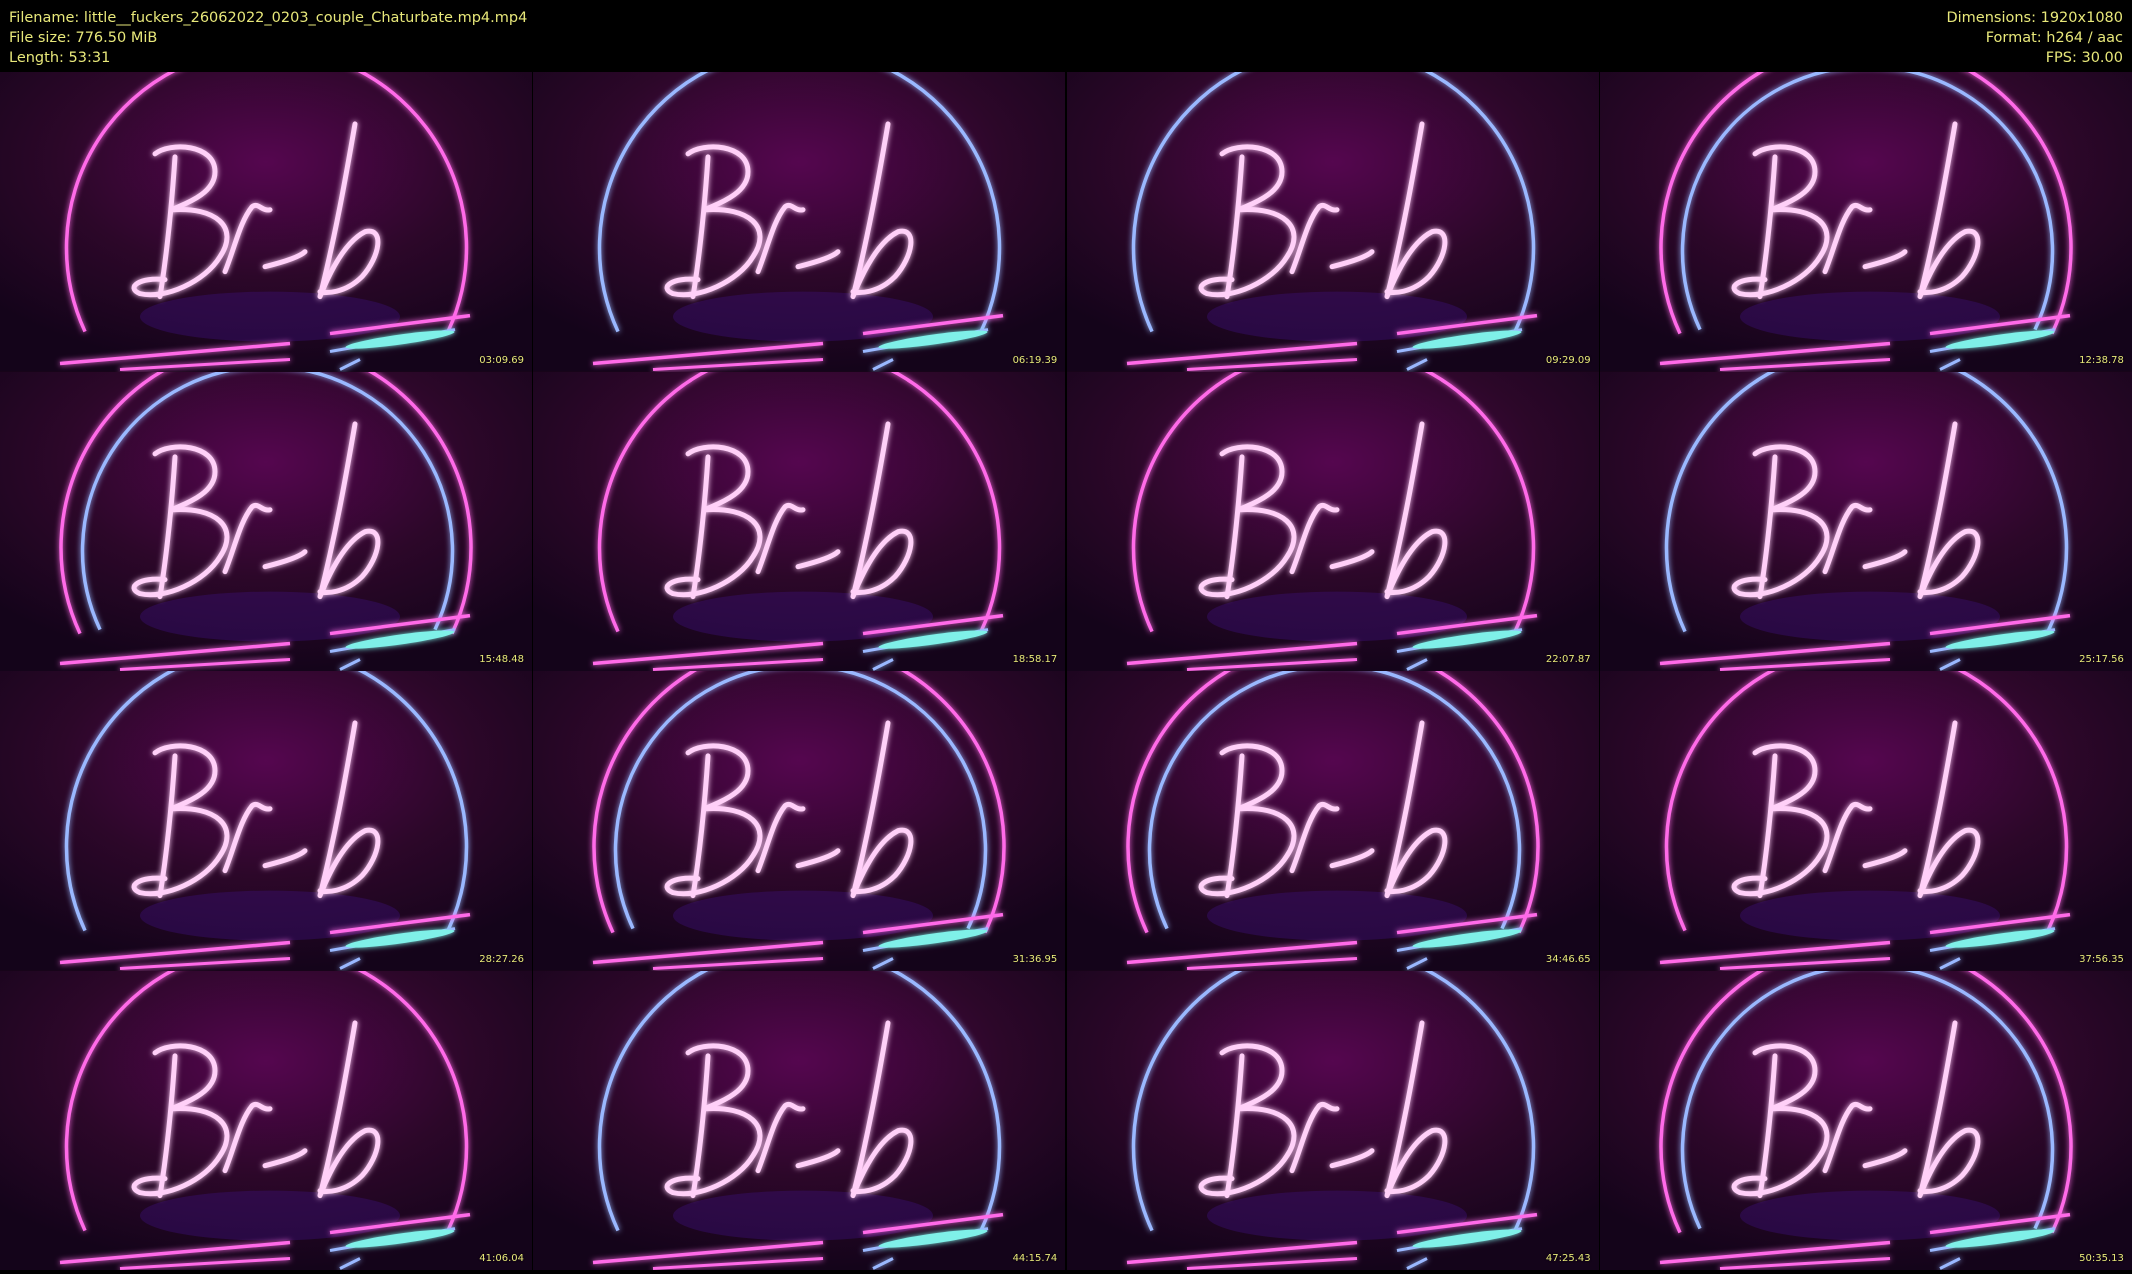 Image resolution: width=2132 pixels, height=1274 pixels. I want to click on thumbnail-timestamp: 15:48.48, so click(501, 659).